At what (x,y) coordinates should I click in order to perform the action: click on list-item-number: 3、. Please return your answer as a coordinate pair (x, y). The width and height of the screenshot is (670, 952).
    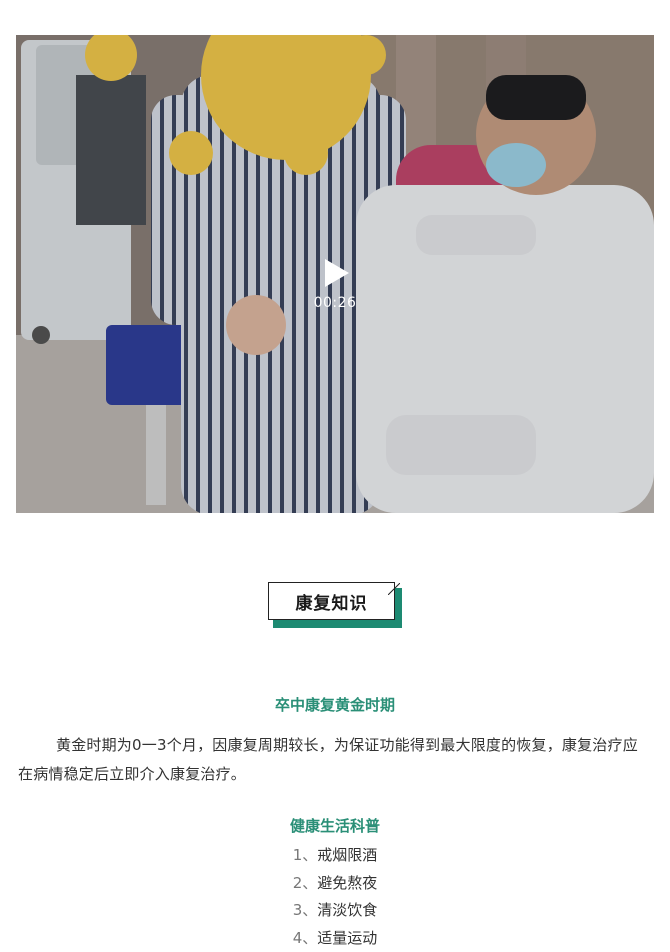
    Looking at the image, I should click on (305, 910).